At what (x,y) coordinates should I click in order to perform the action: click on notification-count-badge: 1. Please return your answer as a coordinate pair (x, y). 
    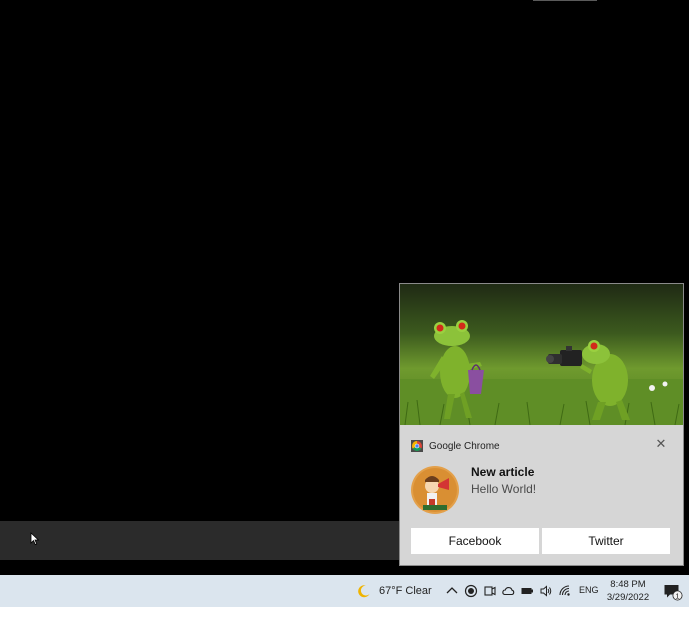
    Looking at the image, I should click on (677, 595).